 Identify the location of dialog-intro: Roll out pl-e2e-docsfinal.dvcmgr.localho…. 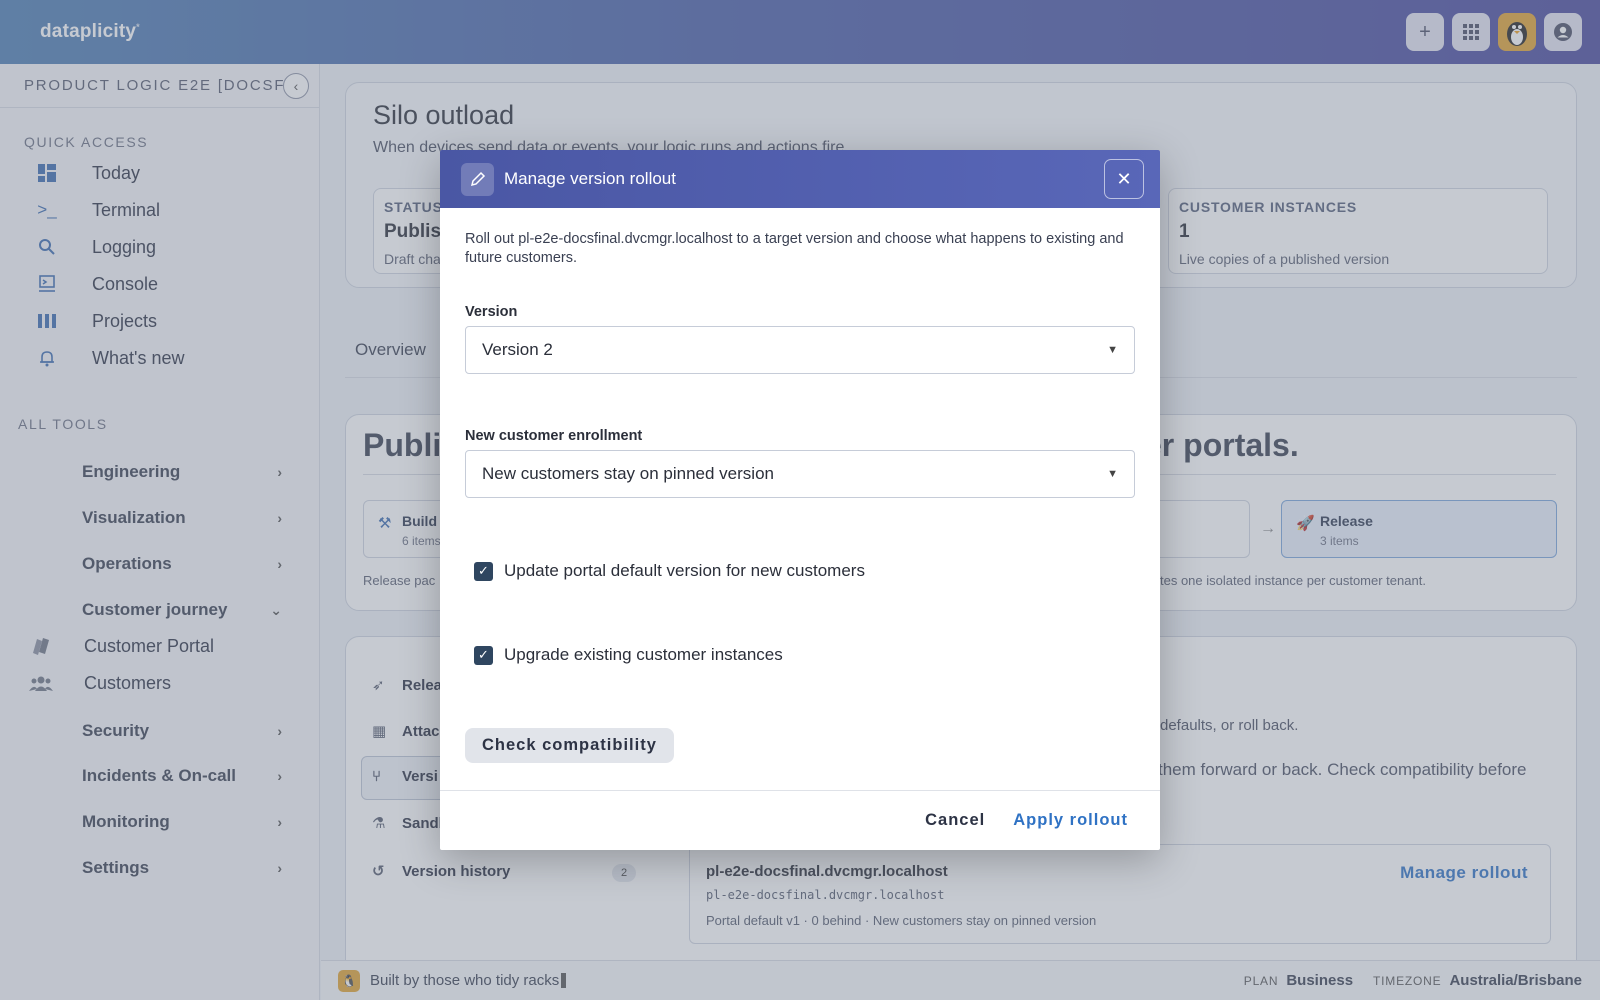
(794, 248).